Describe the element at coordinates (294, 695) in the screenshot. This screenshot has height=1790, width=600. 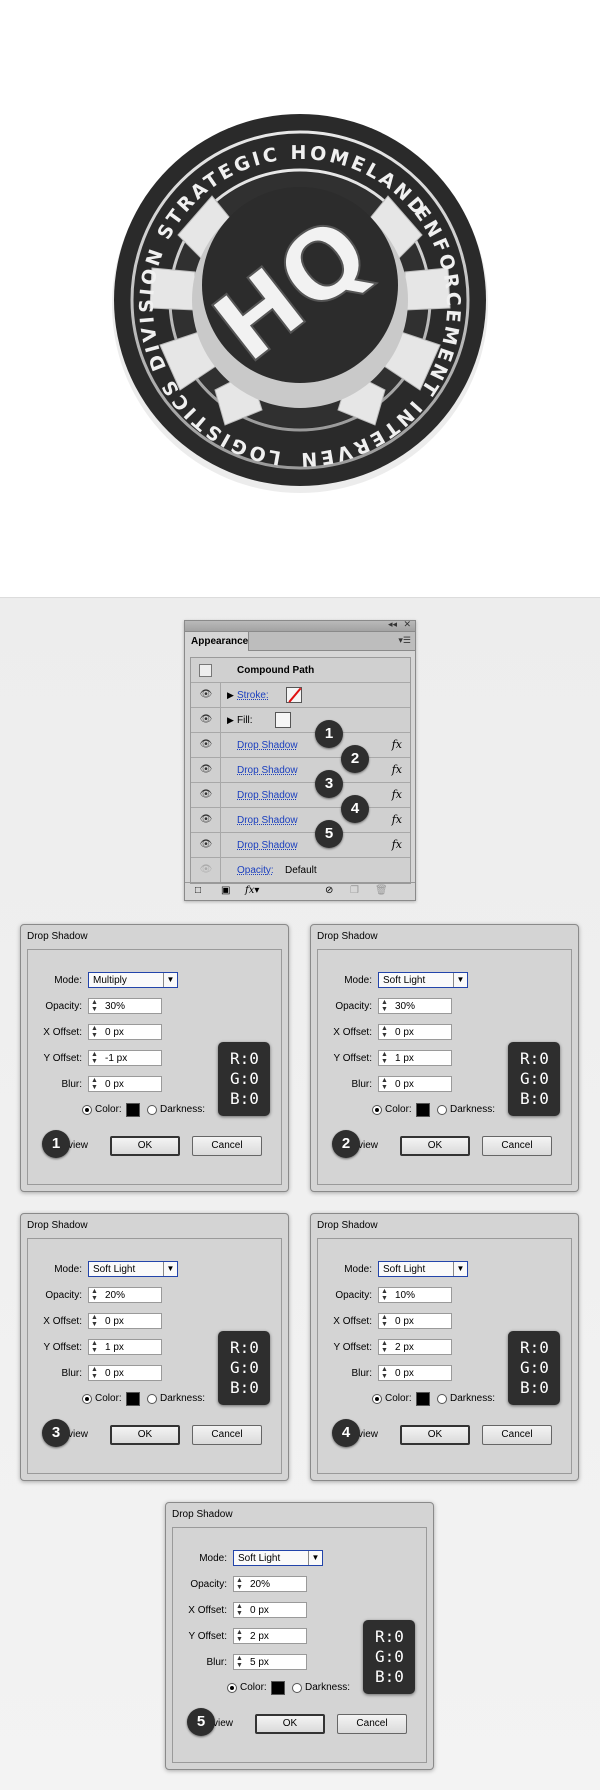
I see `stroke-swatch` at that location.